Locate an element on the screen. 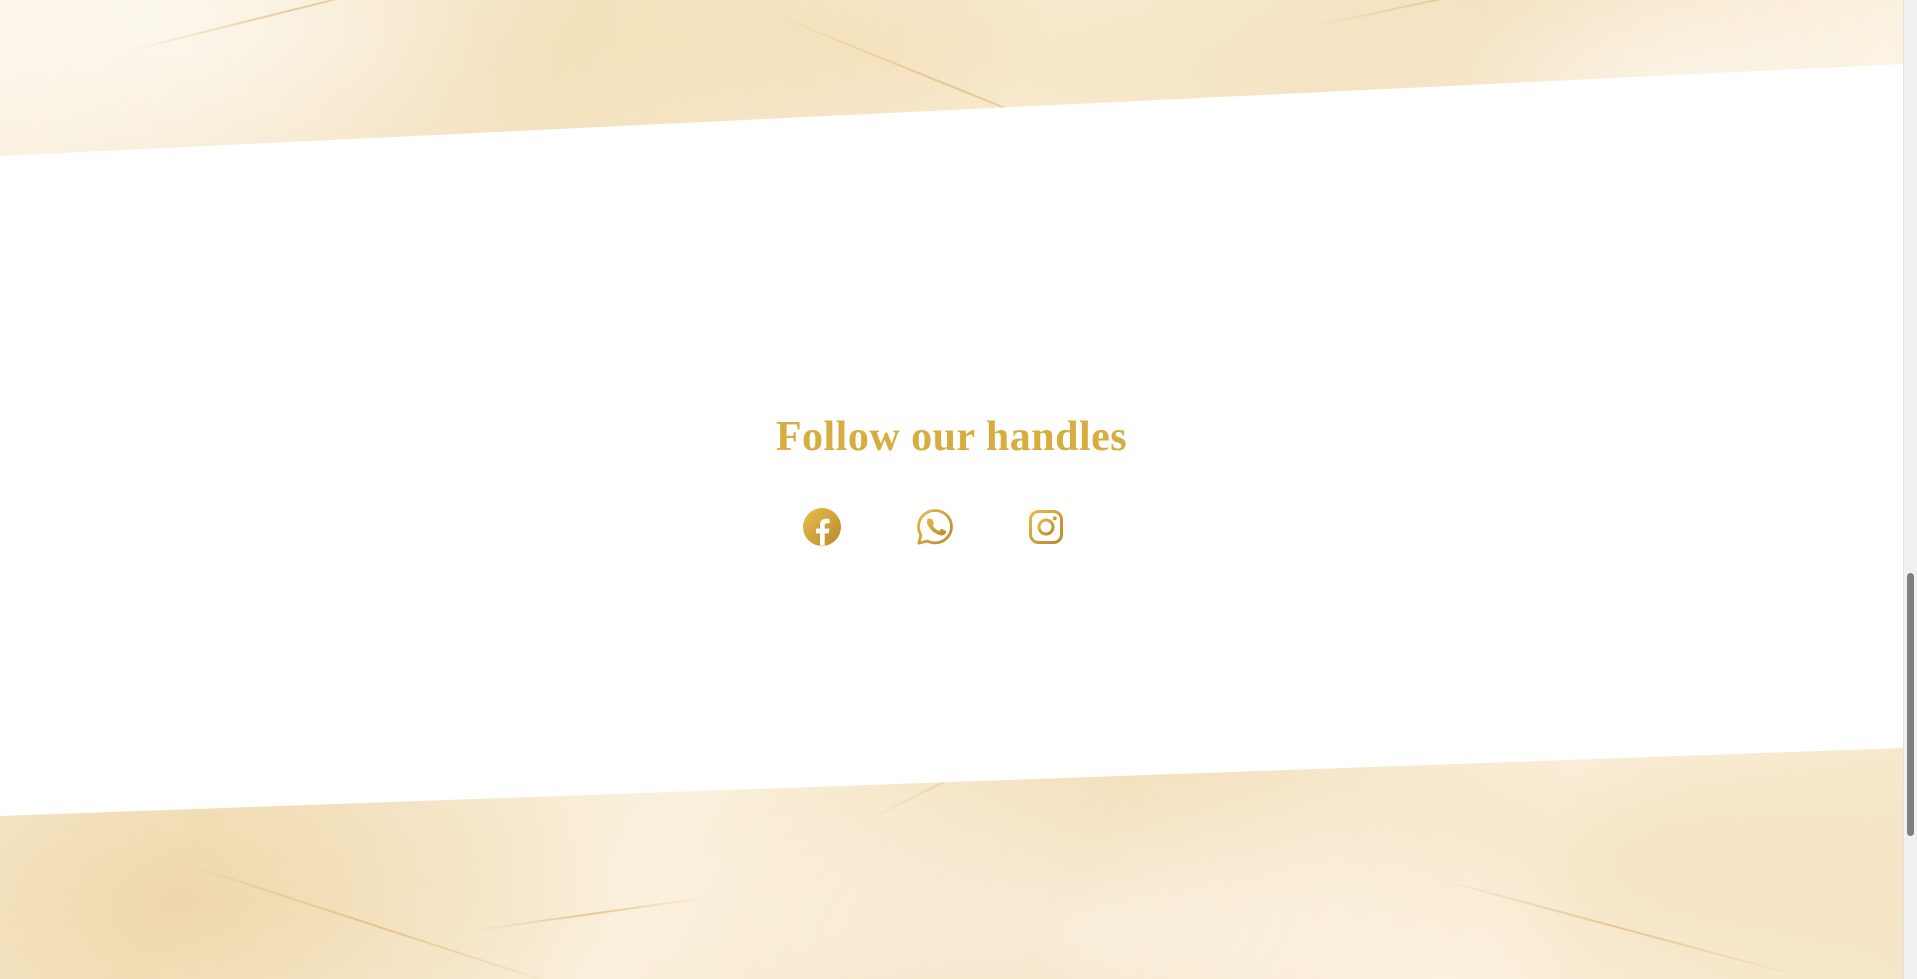 This screenshot has height=979, width=1917. facebook-icon is located at coordinates (822, 527).